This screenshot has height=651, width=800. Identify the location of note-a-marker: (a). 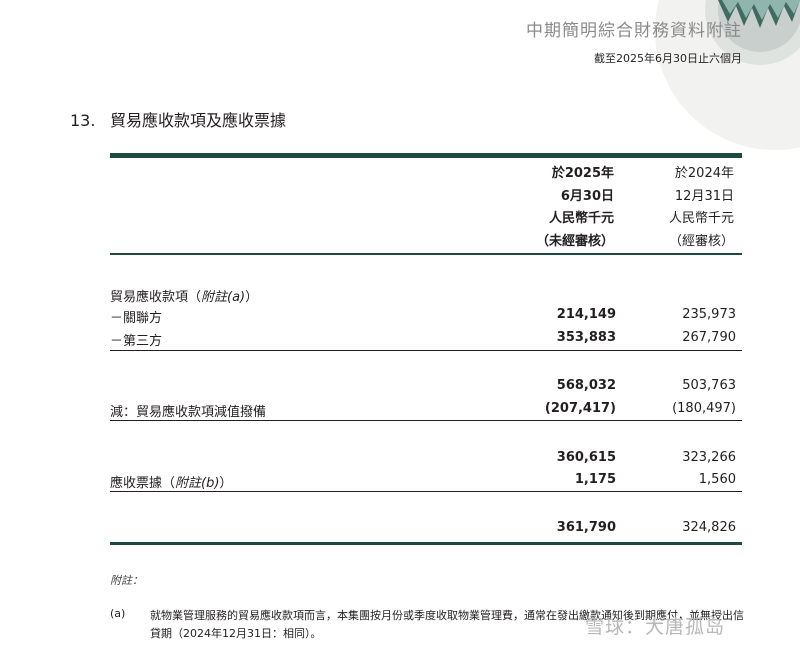
(118, 613).